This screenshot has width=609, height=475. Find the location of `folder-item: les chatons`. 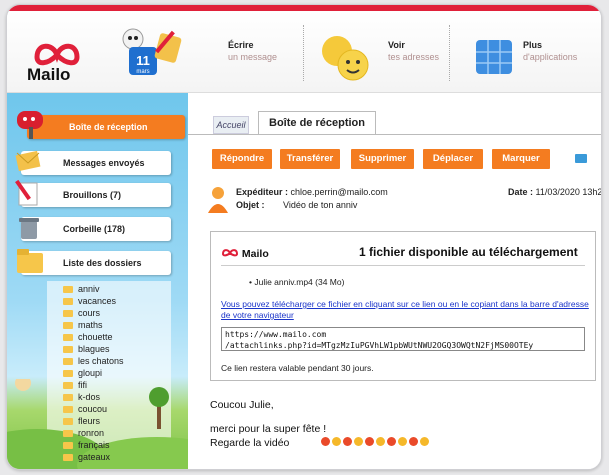

folder-item: les chatons is located at coordinates (93, 361).